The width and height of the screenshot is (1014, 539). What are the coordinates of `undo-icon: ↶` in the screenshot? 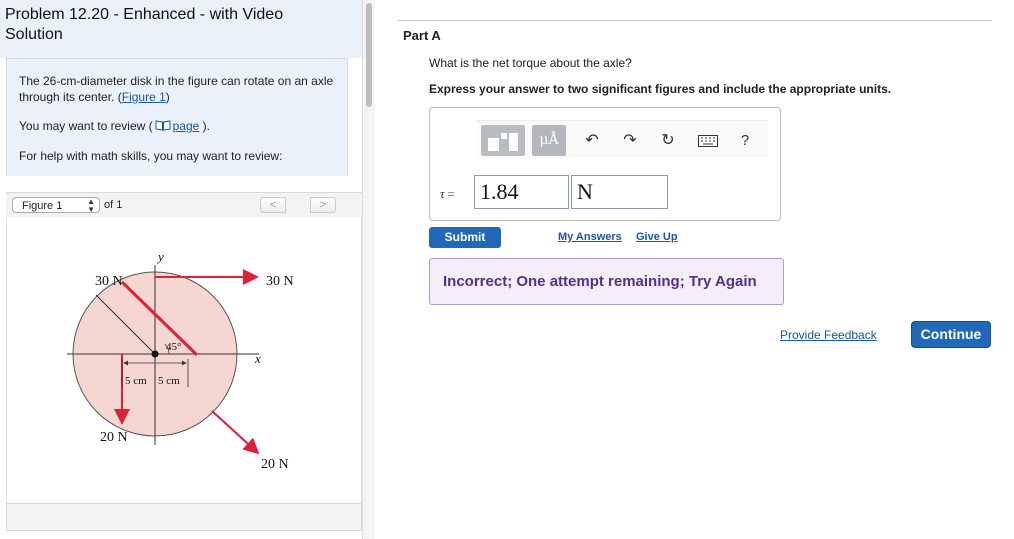 It's located at (592, 140).